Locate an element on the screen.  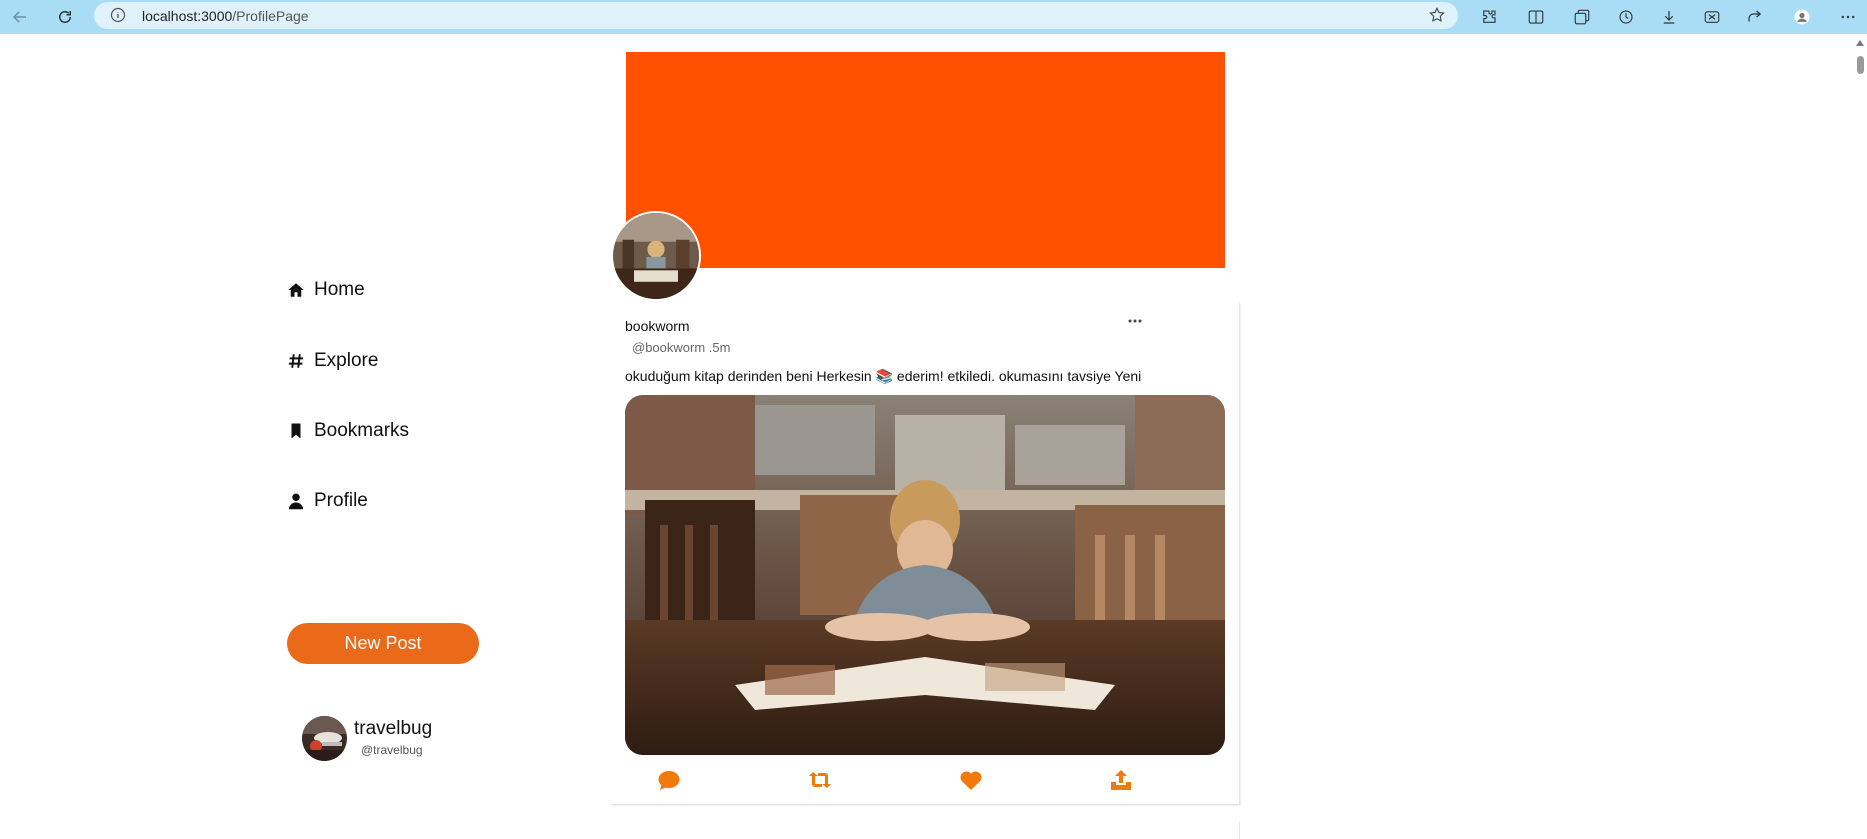
browser-essentials-icon is located at coordinates (1712, 17).